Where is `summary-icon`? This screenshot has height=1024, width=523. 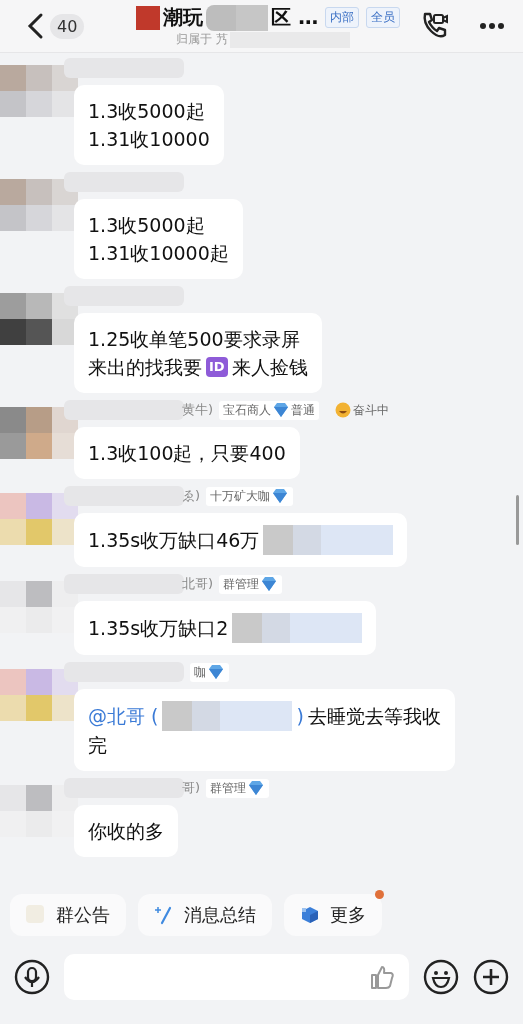
summary-icon is located at coordinates (164, 915).